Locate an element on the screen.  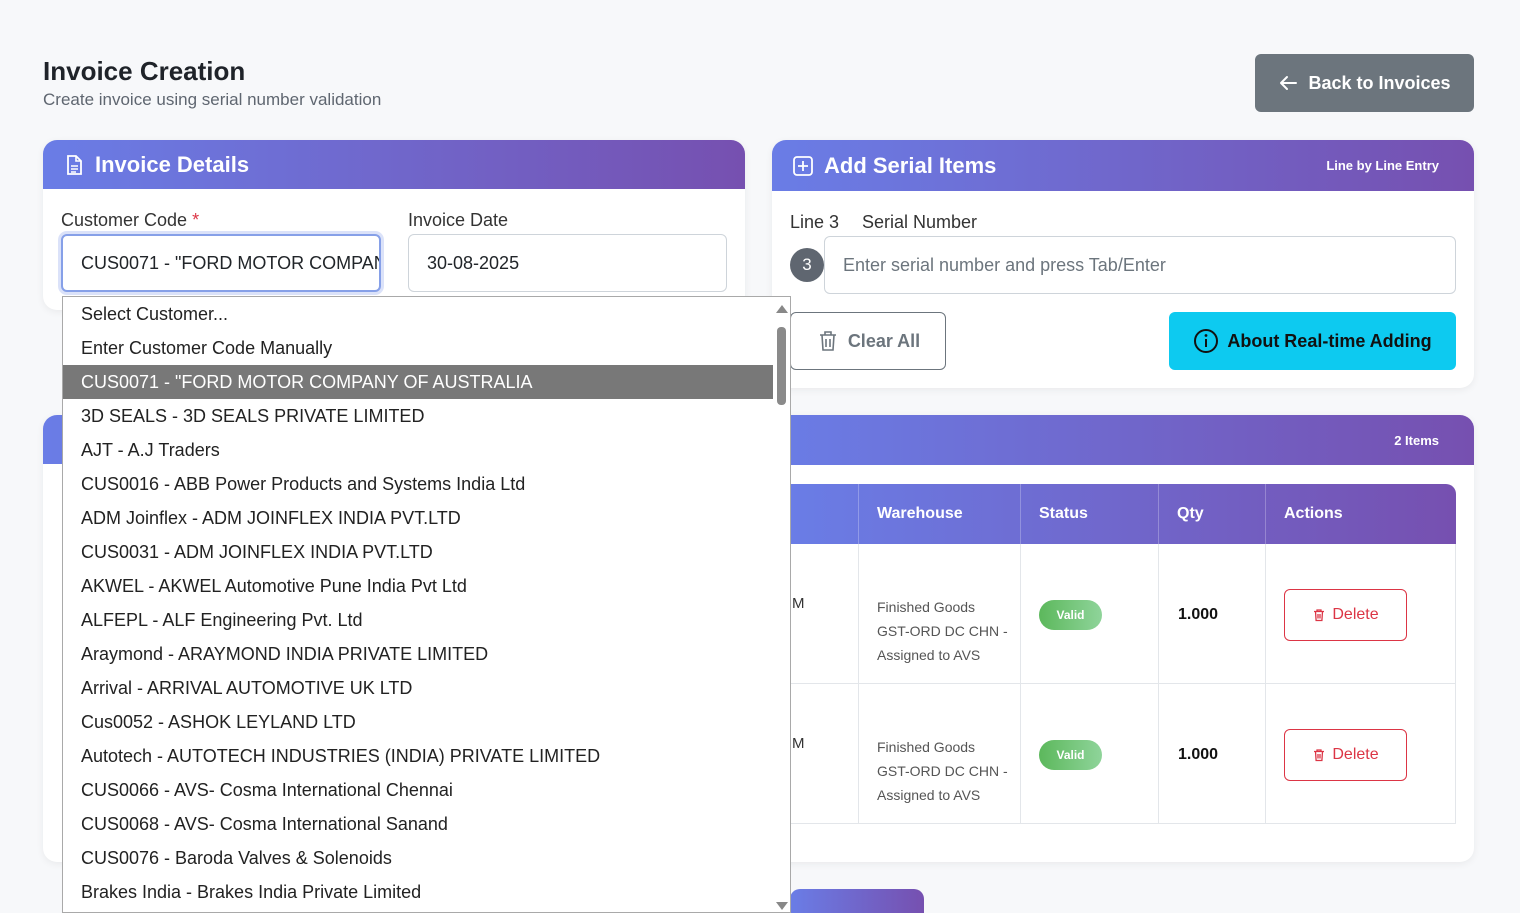
line-entry-badge: Line by Line Entry is located at coordinates (1382, 165).